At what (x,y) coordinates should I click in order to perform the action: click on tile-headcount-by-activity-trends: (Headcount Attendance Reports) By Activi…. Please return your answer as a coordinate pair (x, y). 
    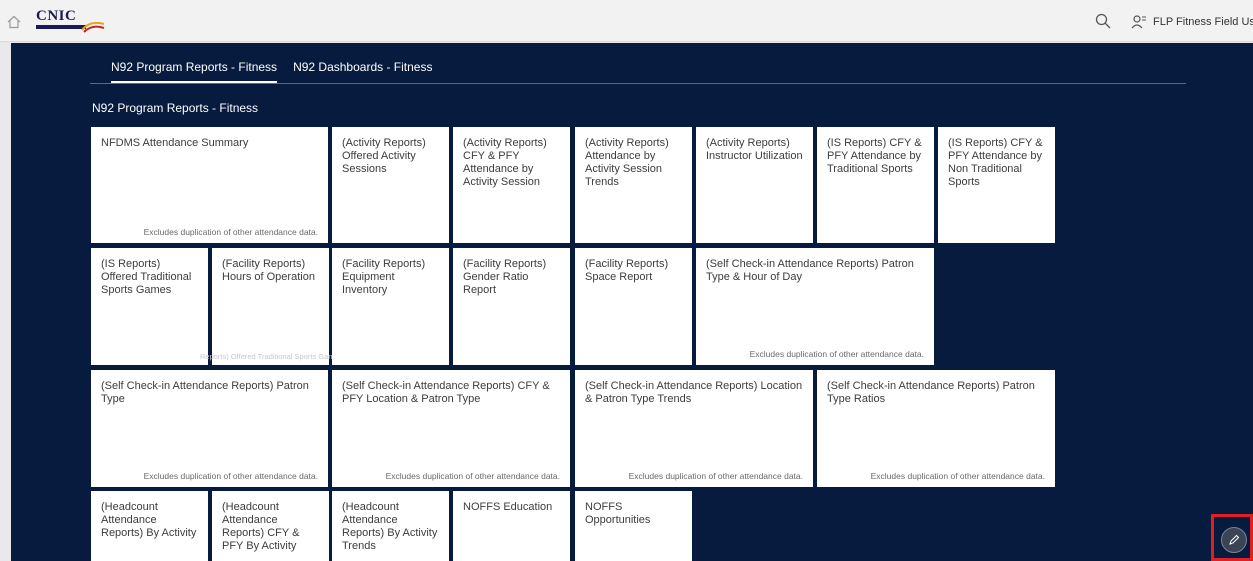
    Looking at the image, I should click on (390, 526).